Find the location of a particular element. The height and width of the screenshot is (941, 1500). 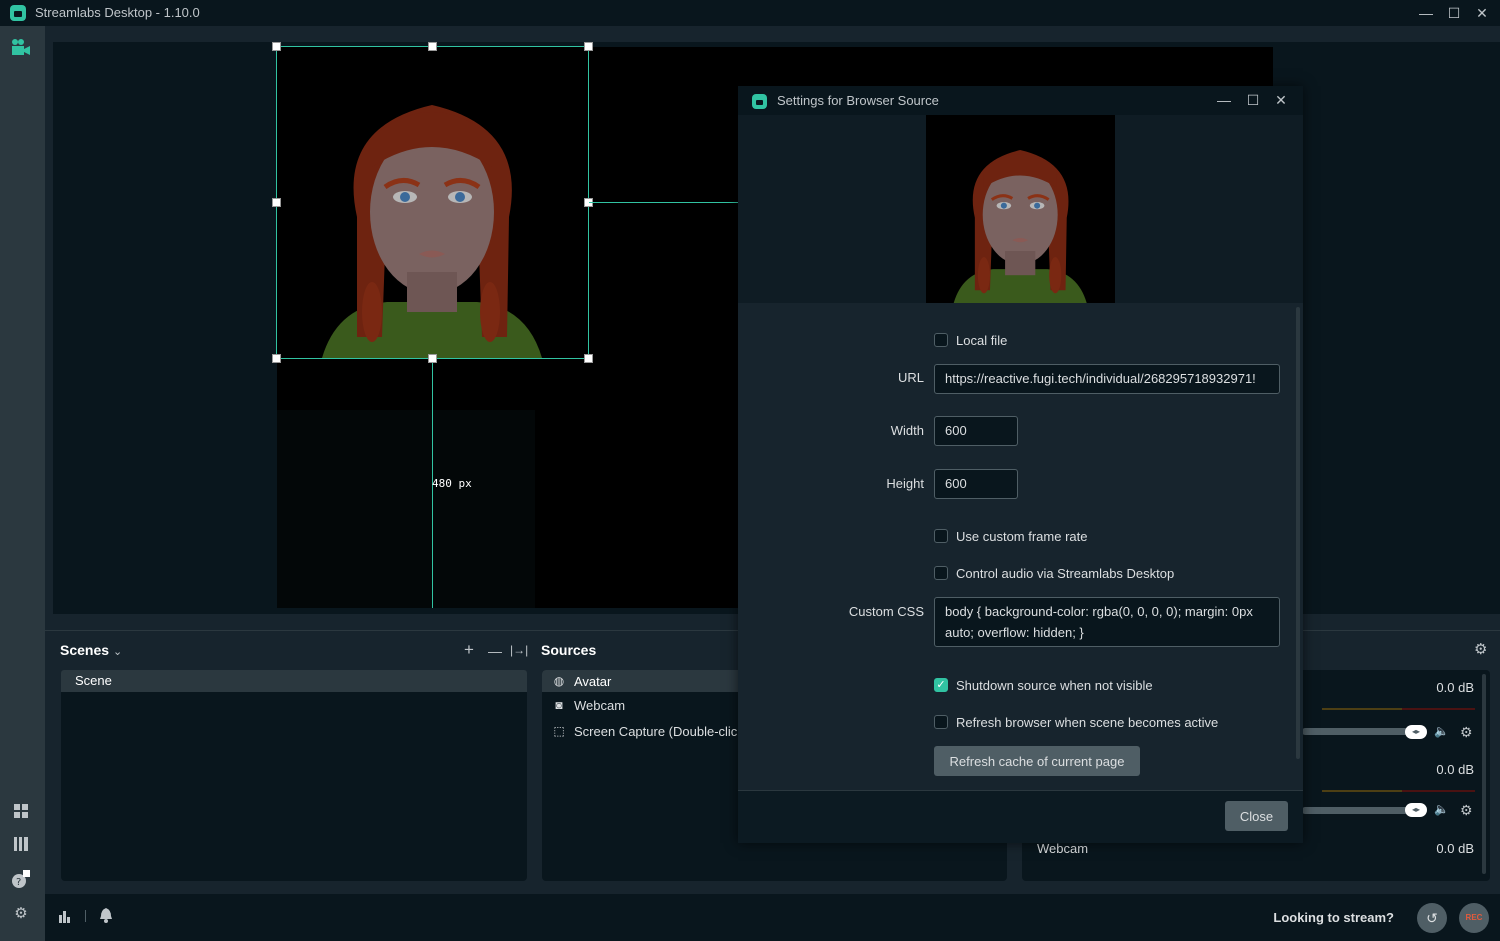

source-preview is located at coordinates (1020, 209).